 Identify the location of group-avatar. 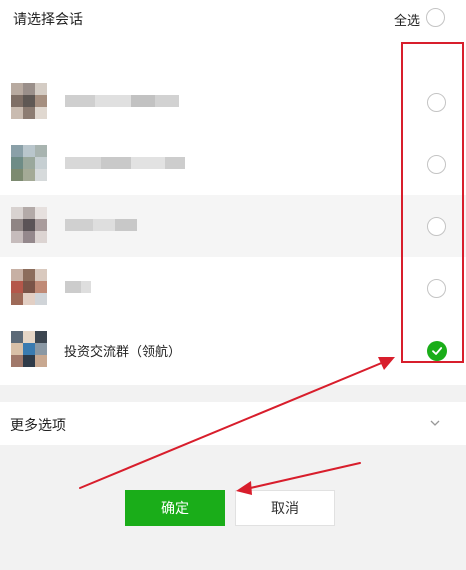
(29, 349).